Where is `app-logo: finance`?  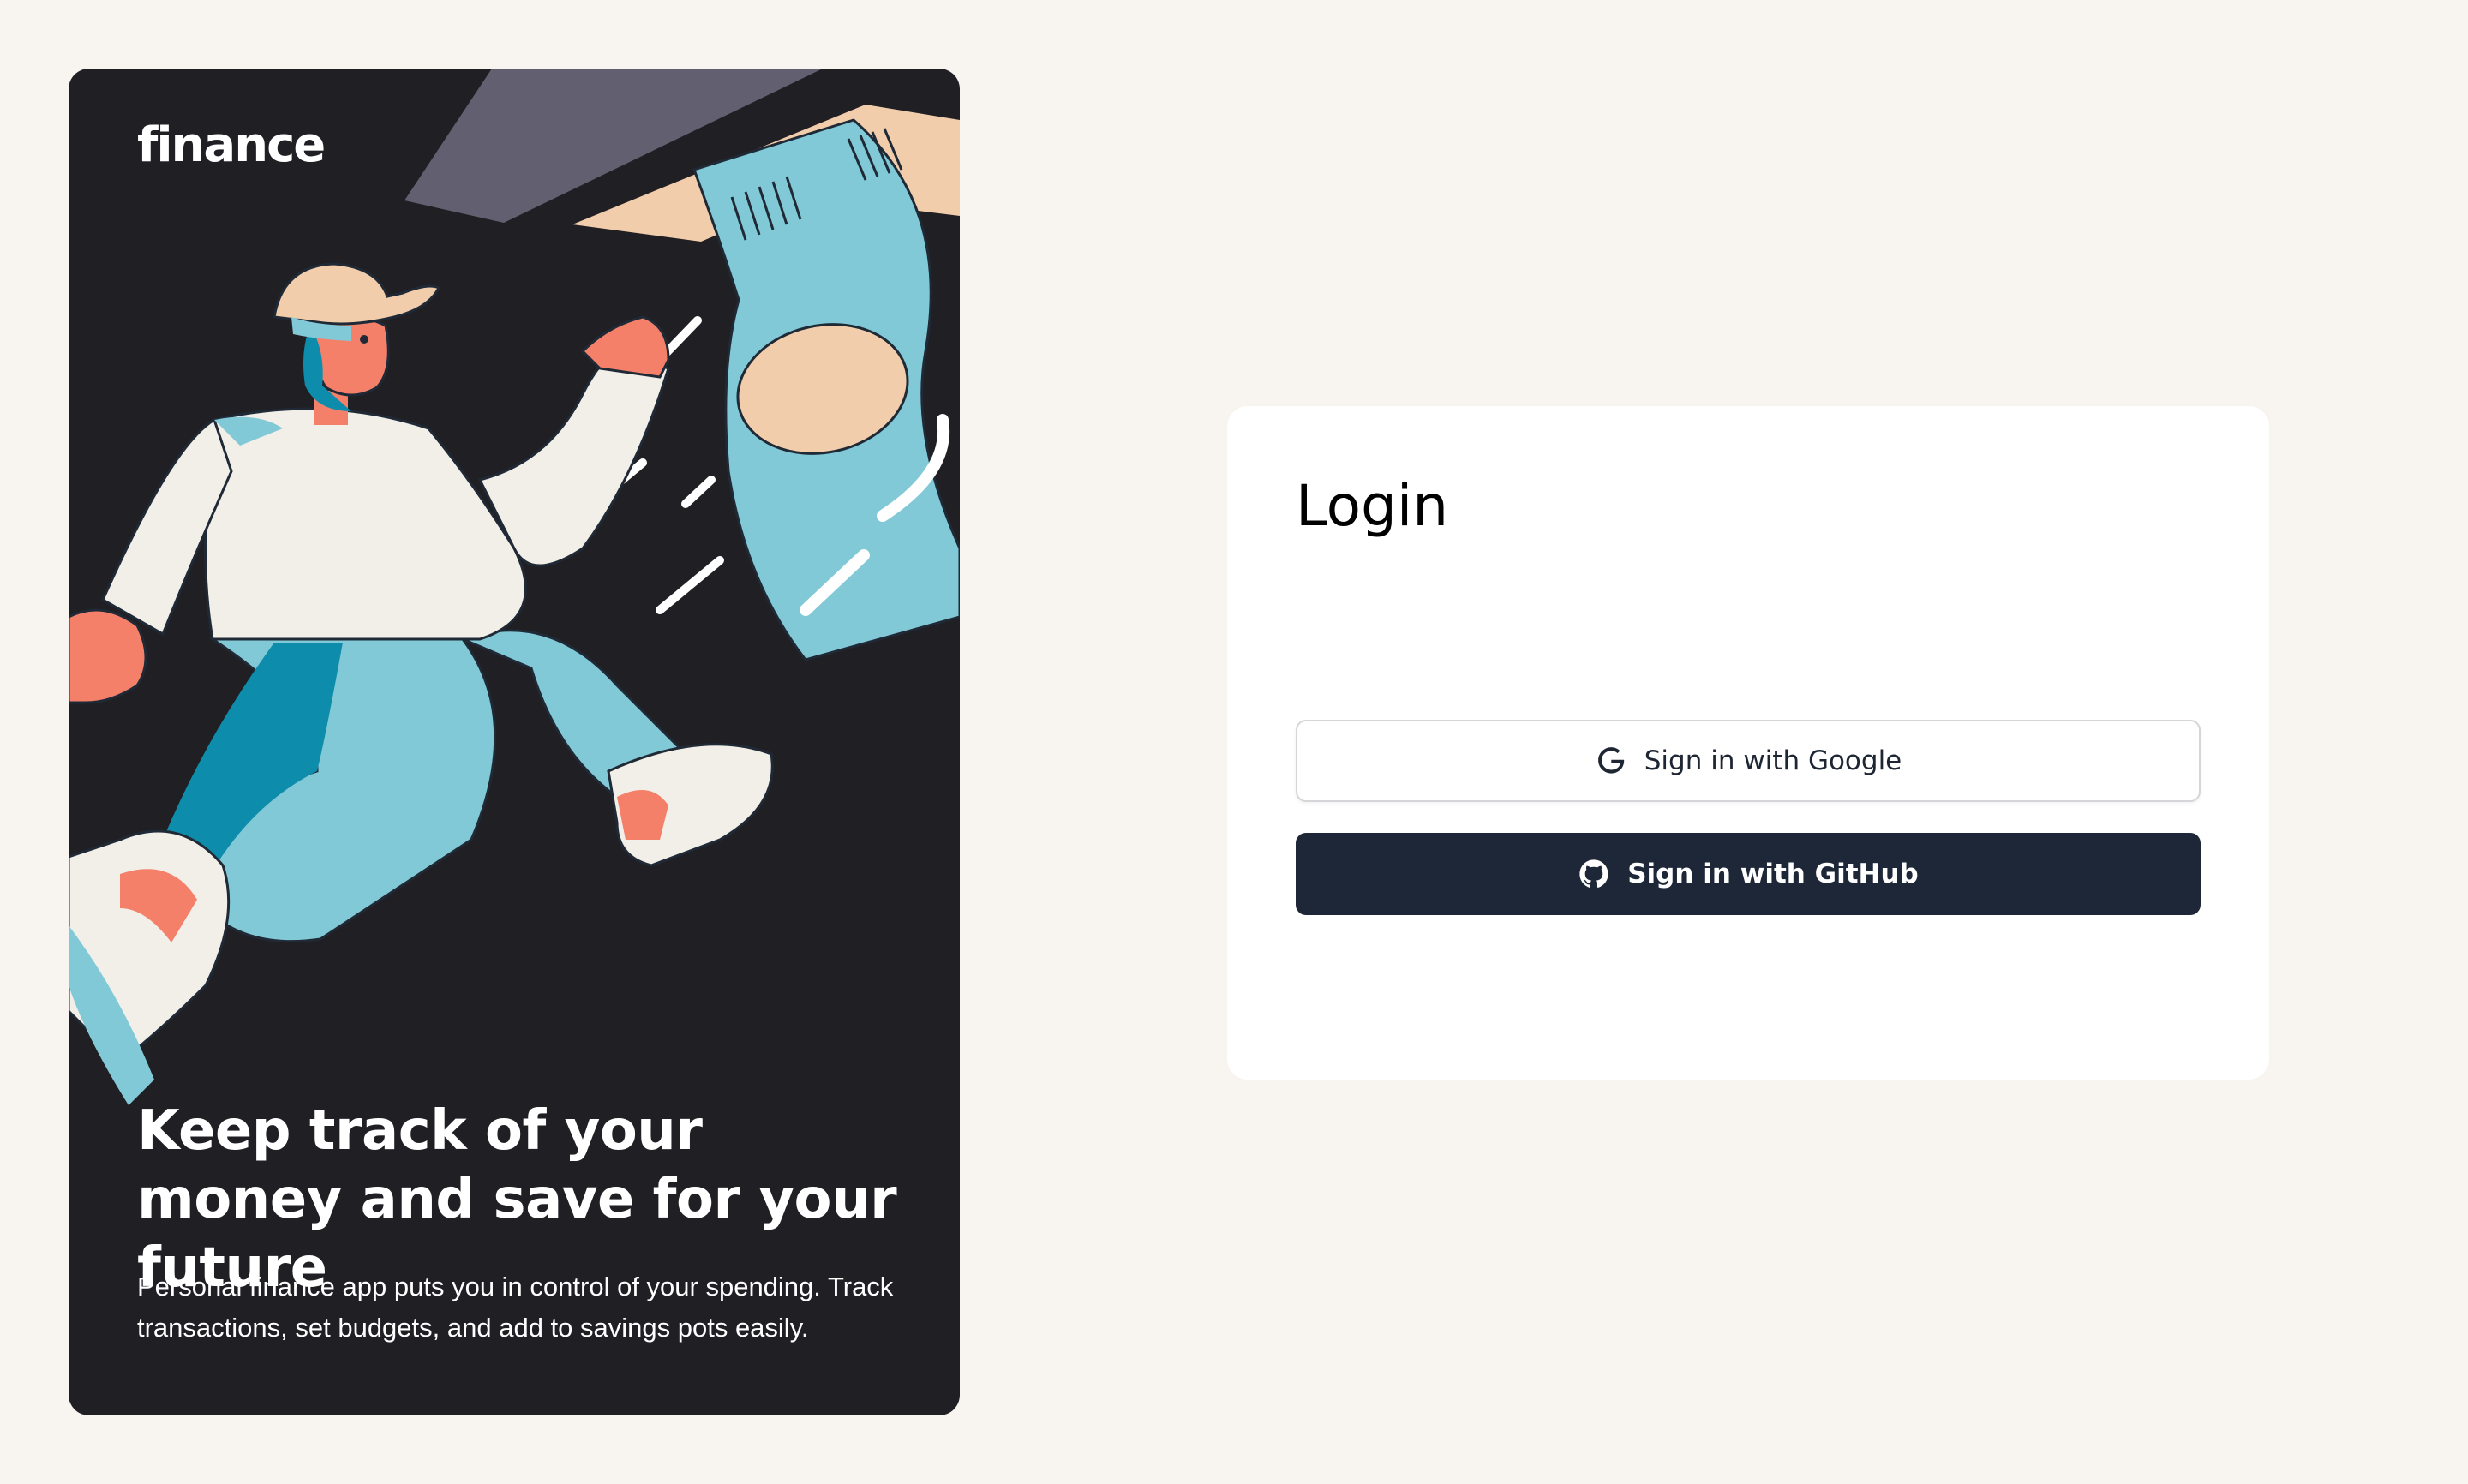
app-logo: finance is located at coordinates (231, 145).